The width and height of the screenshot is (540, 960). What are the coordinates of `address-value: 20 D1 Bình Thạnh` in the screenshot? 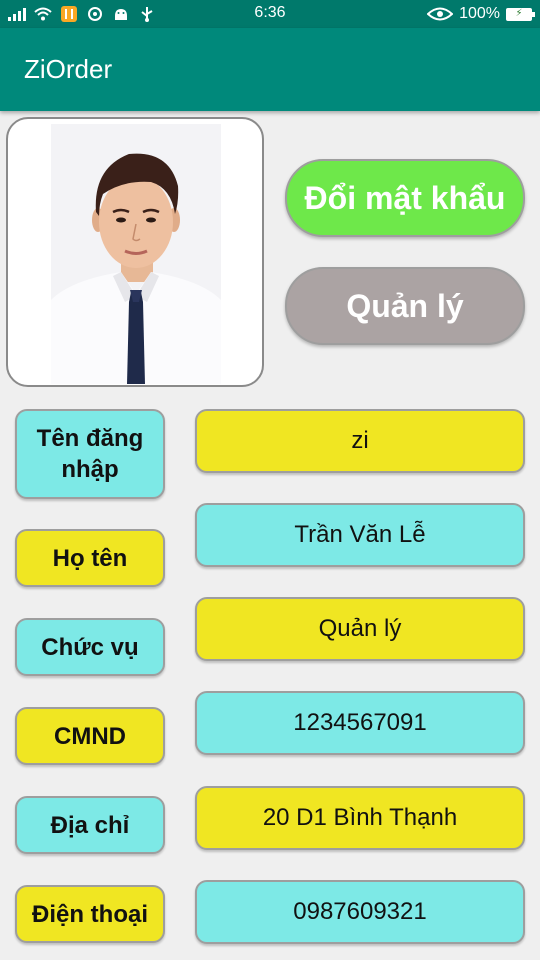 It's located at (360, 818).